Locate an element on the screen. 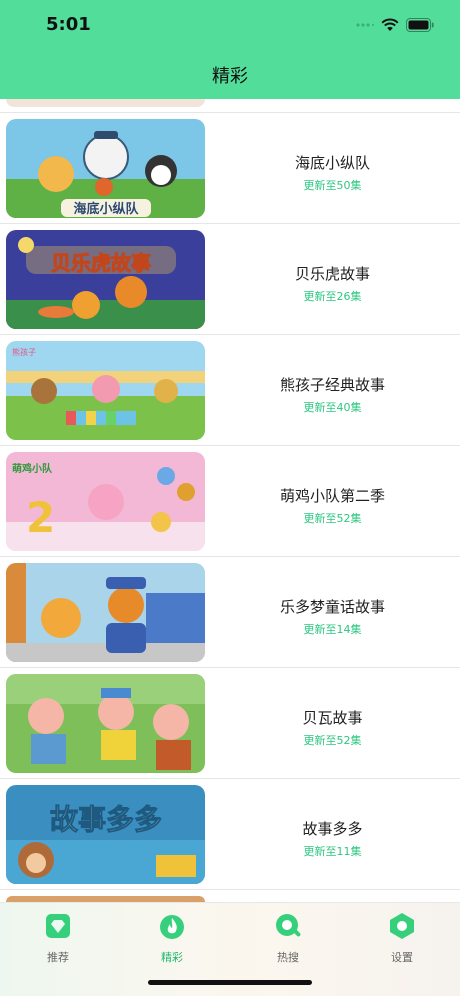 This screenshot has width=460, height=996. thumbnail-caption: 熊孩子 is located at coordinates (24, 352).